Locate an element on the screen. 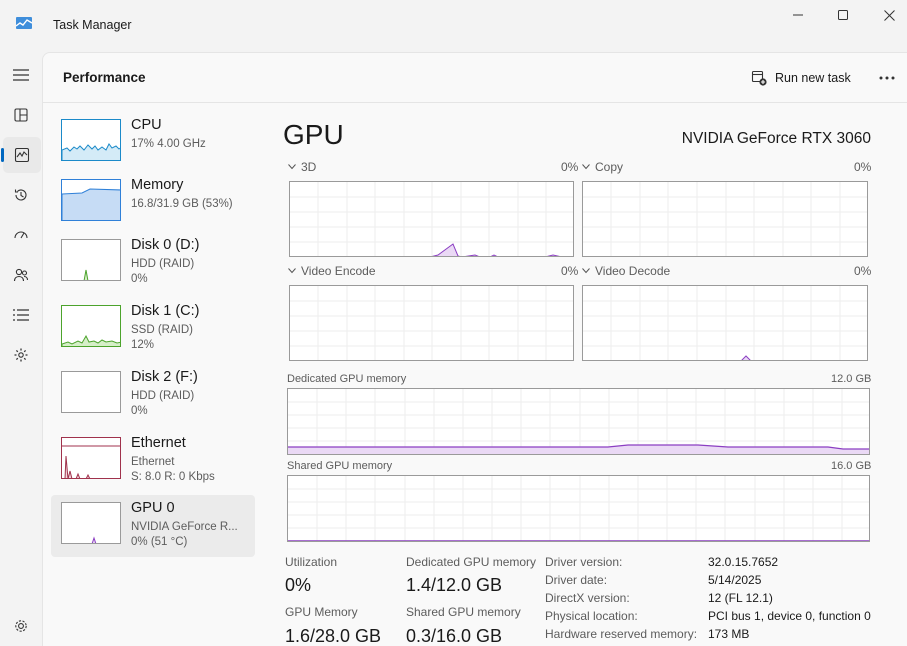 The width and height of the screenshot is (907, 646). engine-name: 3D is located at coordinates (309, 167).